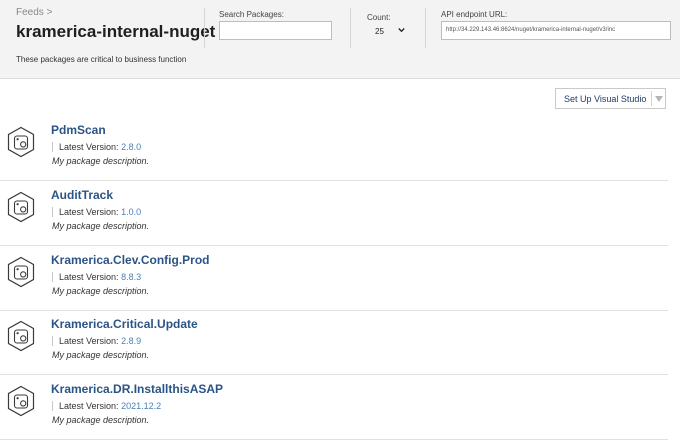 This screenshot has height=440, width=680. What do you see at coordinates (651, 98) in the screenshot?
I see `button-divider` at bounding box center [651, 98].